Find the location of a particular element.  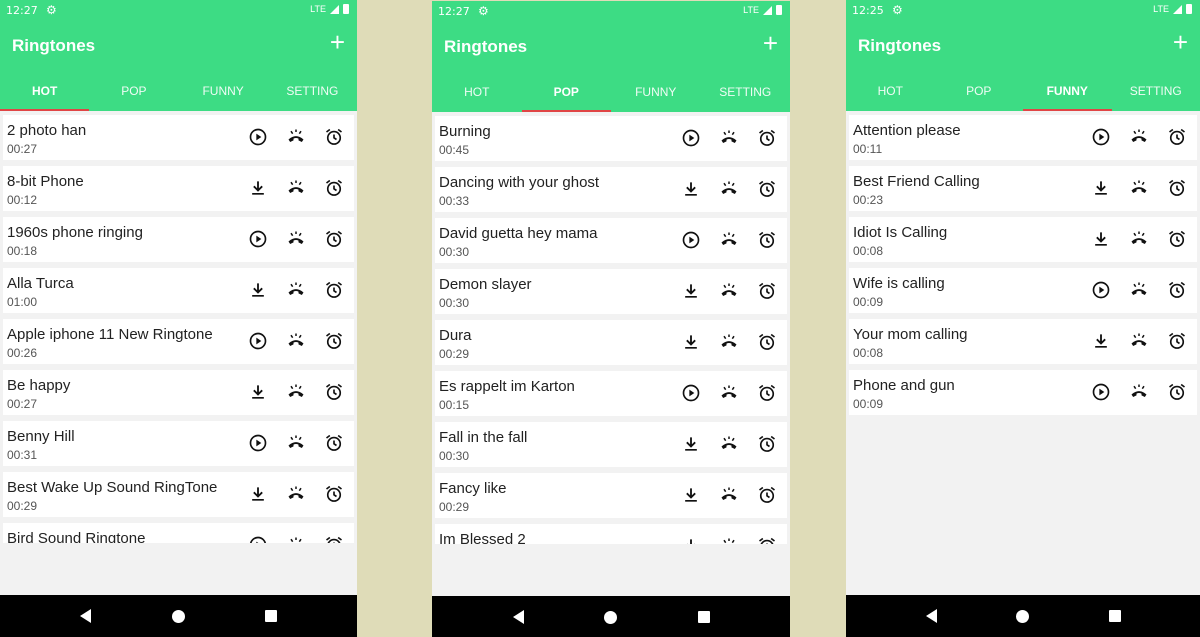

list-item: Best Wake Up Sound RingTone 00:29 is located at coordinates (178, 494).